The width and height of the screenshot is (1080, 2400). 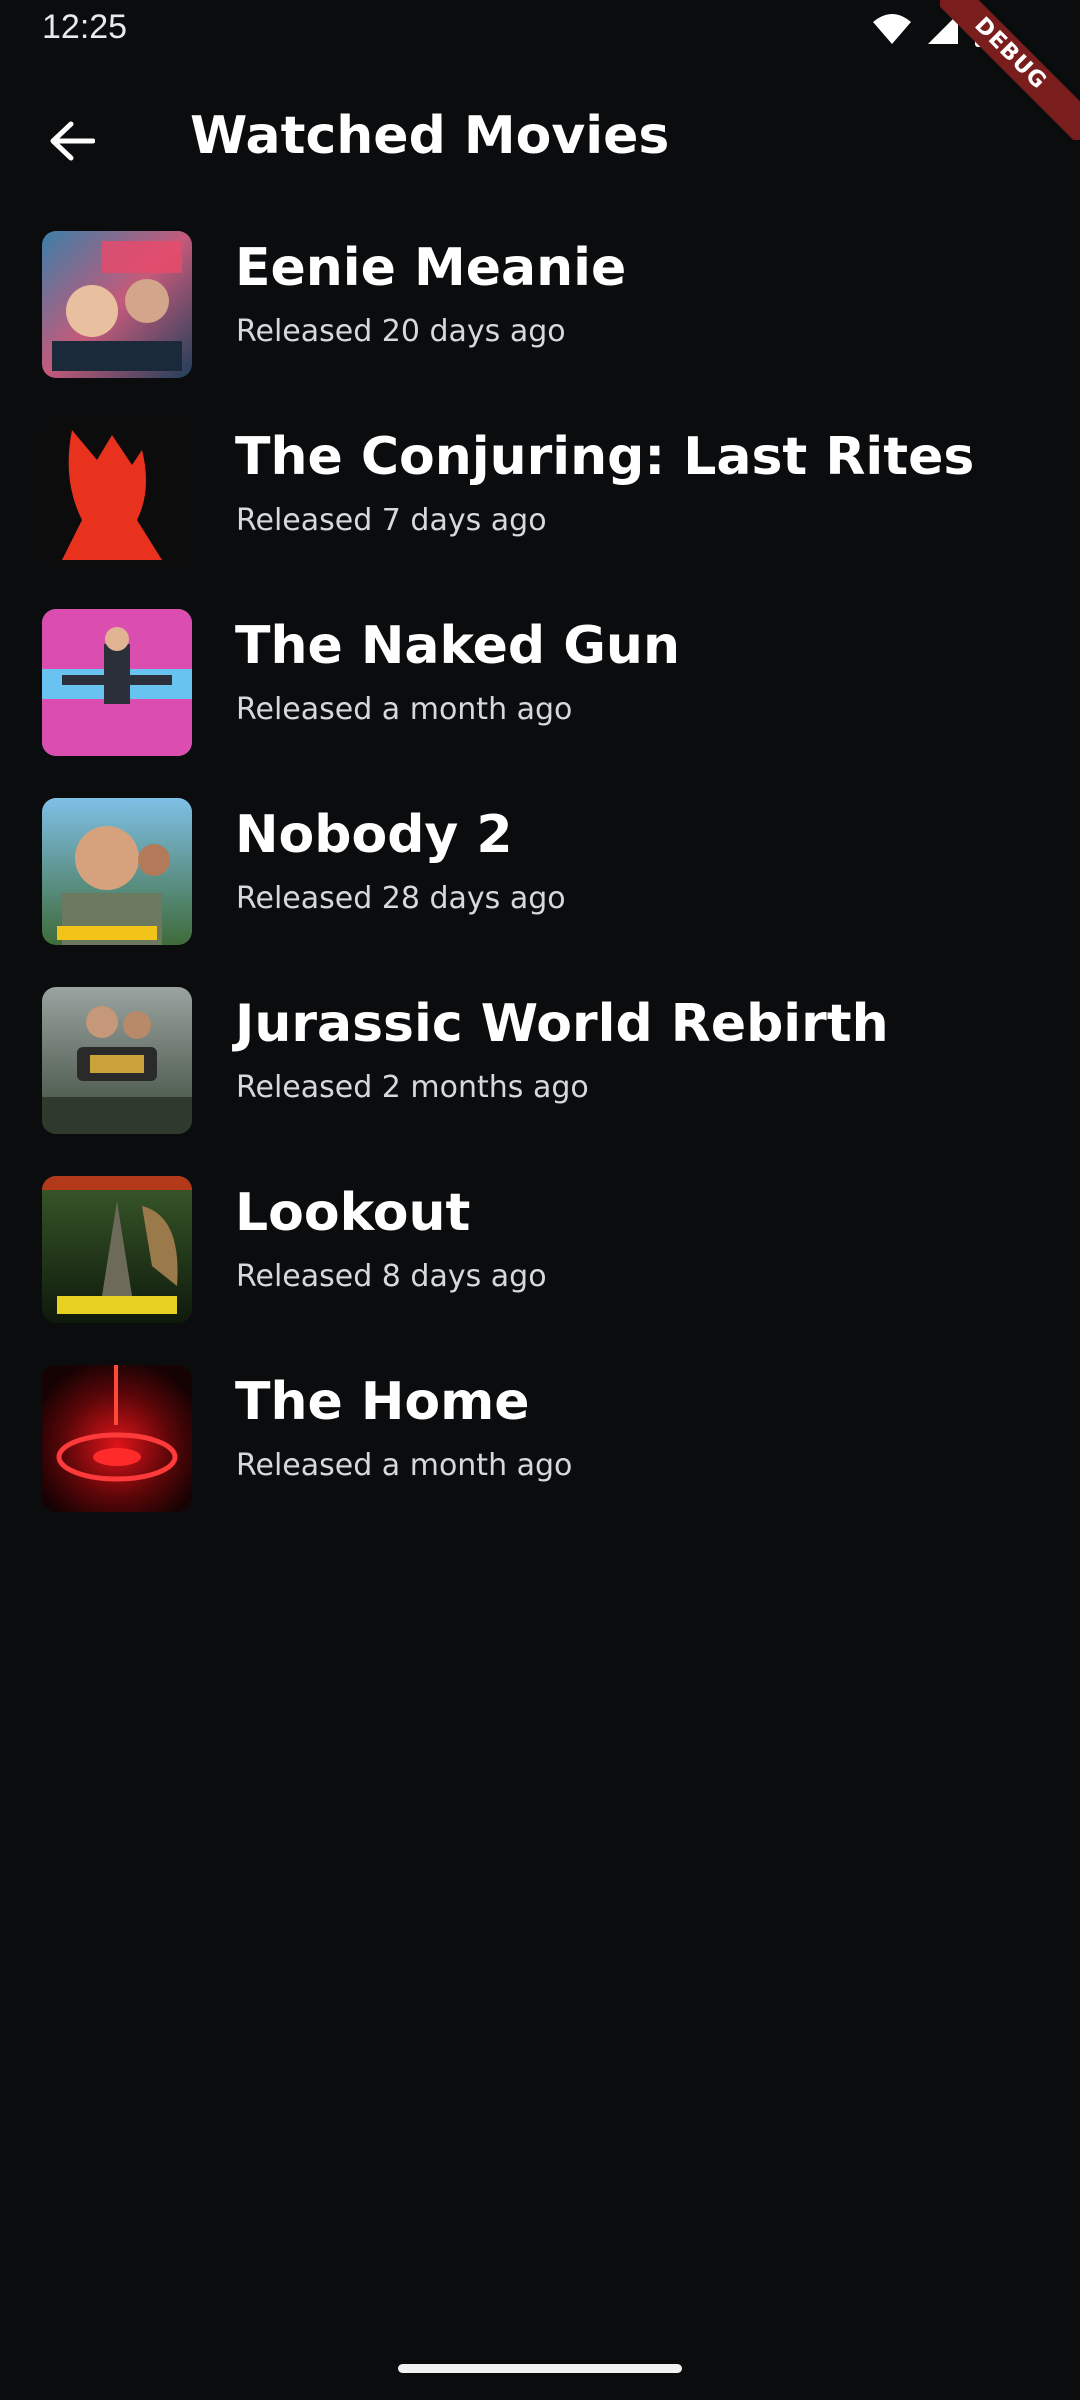 I want to click on movie-release-info: Released 2 months ago, so click(x=412, y=1087).